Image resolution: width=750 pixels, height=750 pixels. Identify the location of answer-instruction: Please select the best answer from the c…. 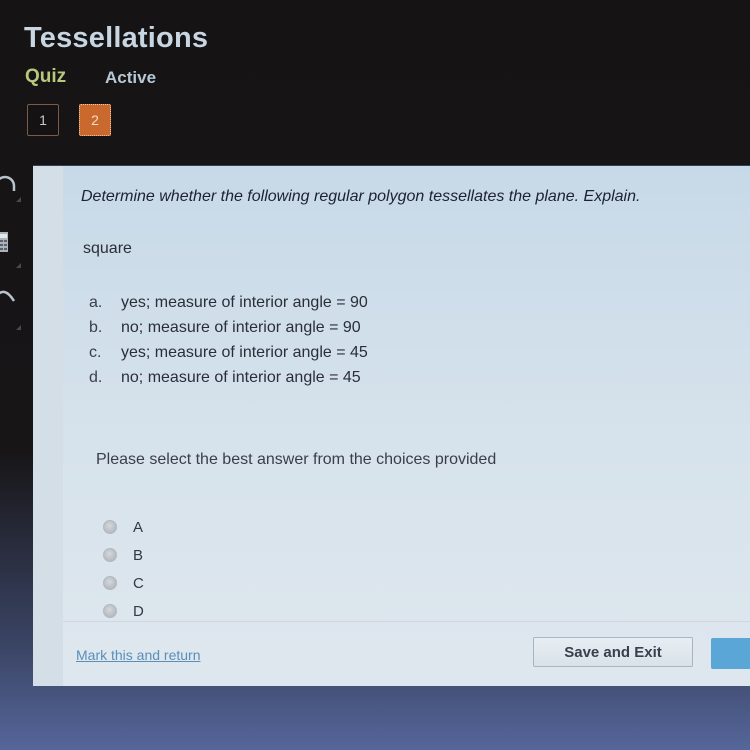
(296, 459).